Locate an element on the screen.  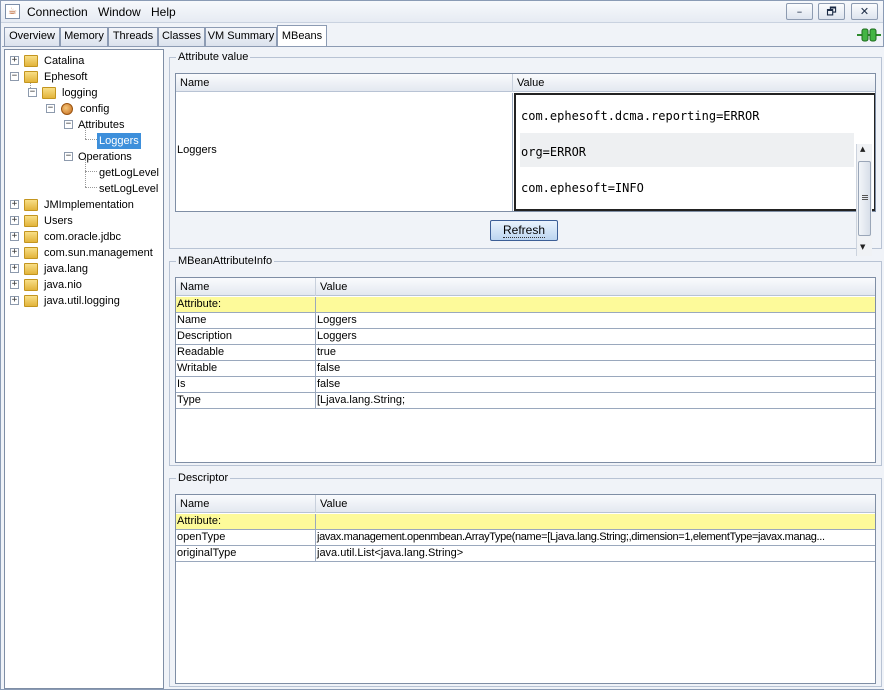
tree-node-java-lang: + java.lang is located at coordinates (84, 269).